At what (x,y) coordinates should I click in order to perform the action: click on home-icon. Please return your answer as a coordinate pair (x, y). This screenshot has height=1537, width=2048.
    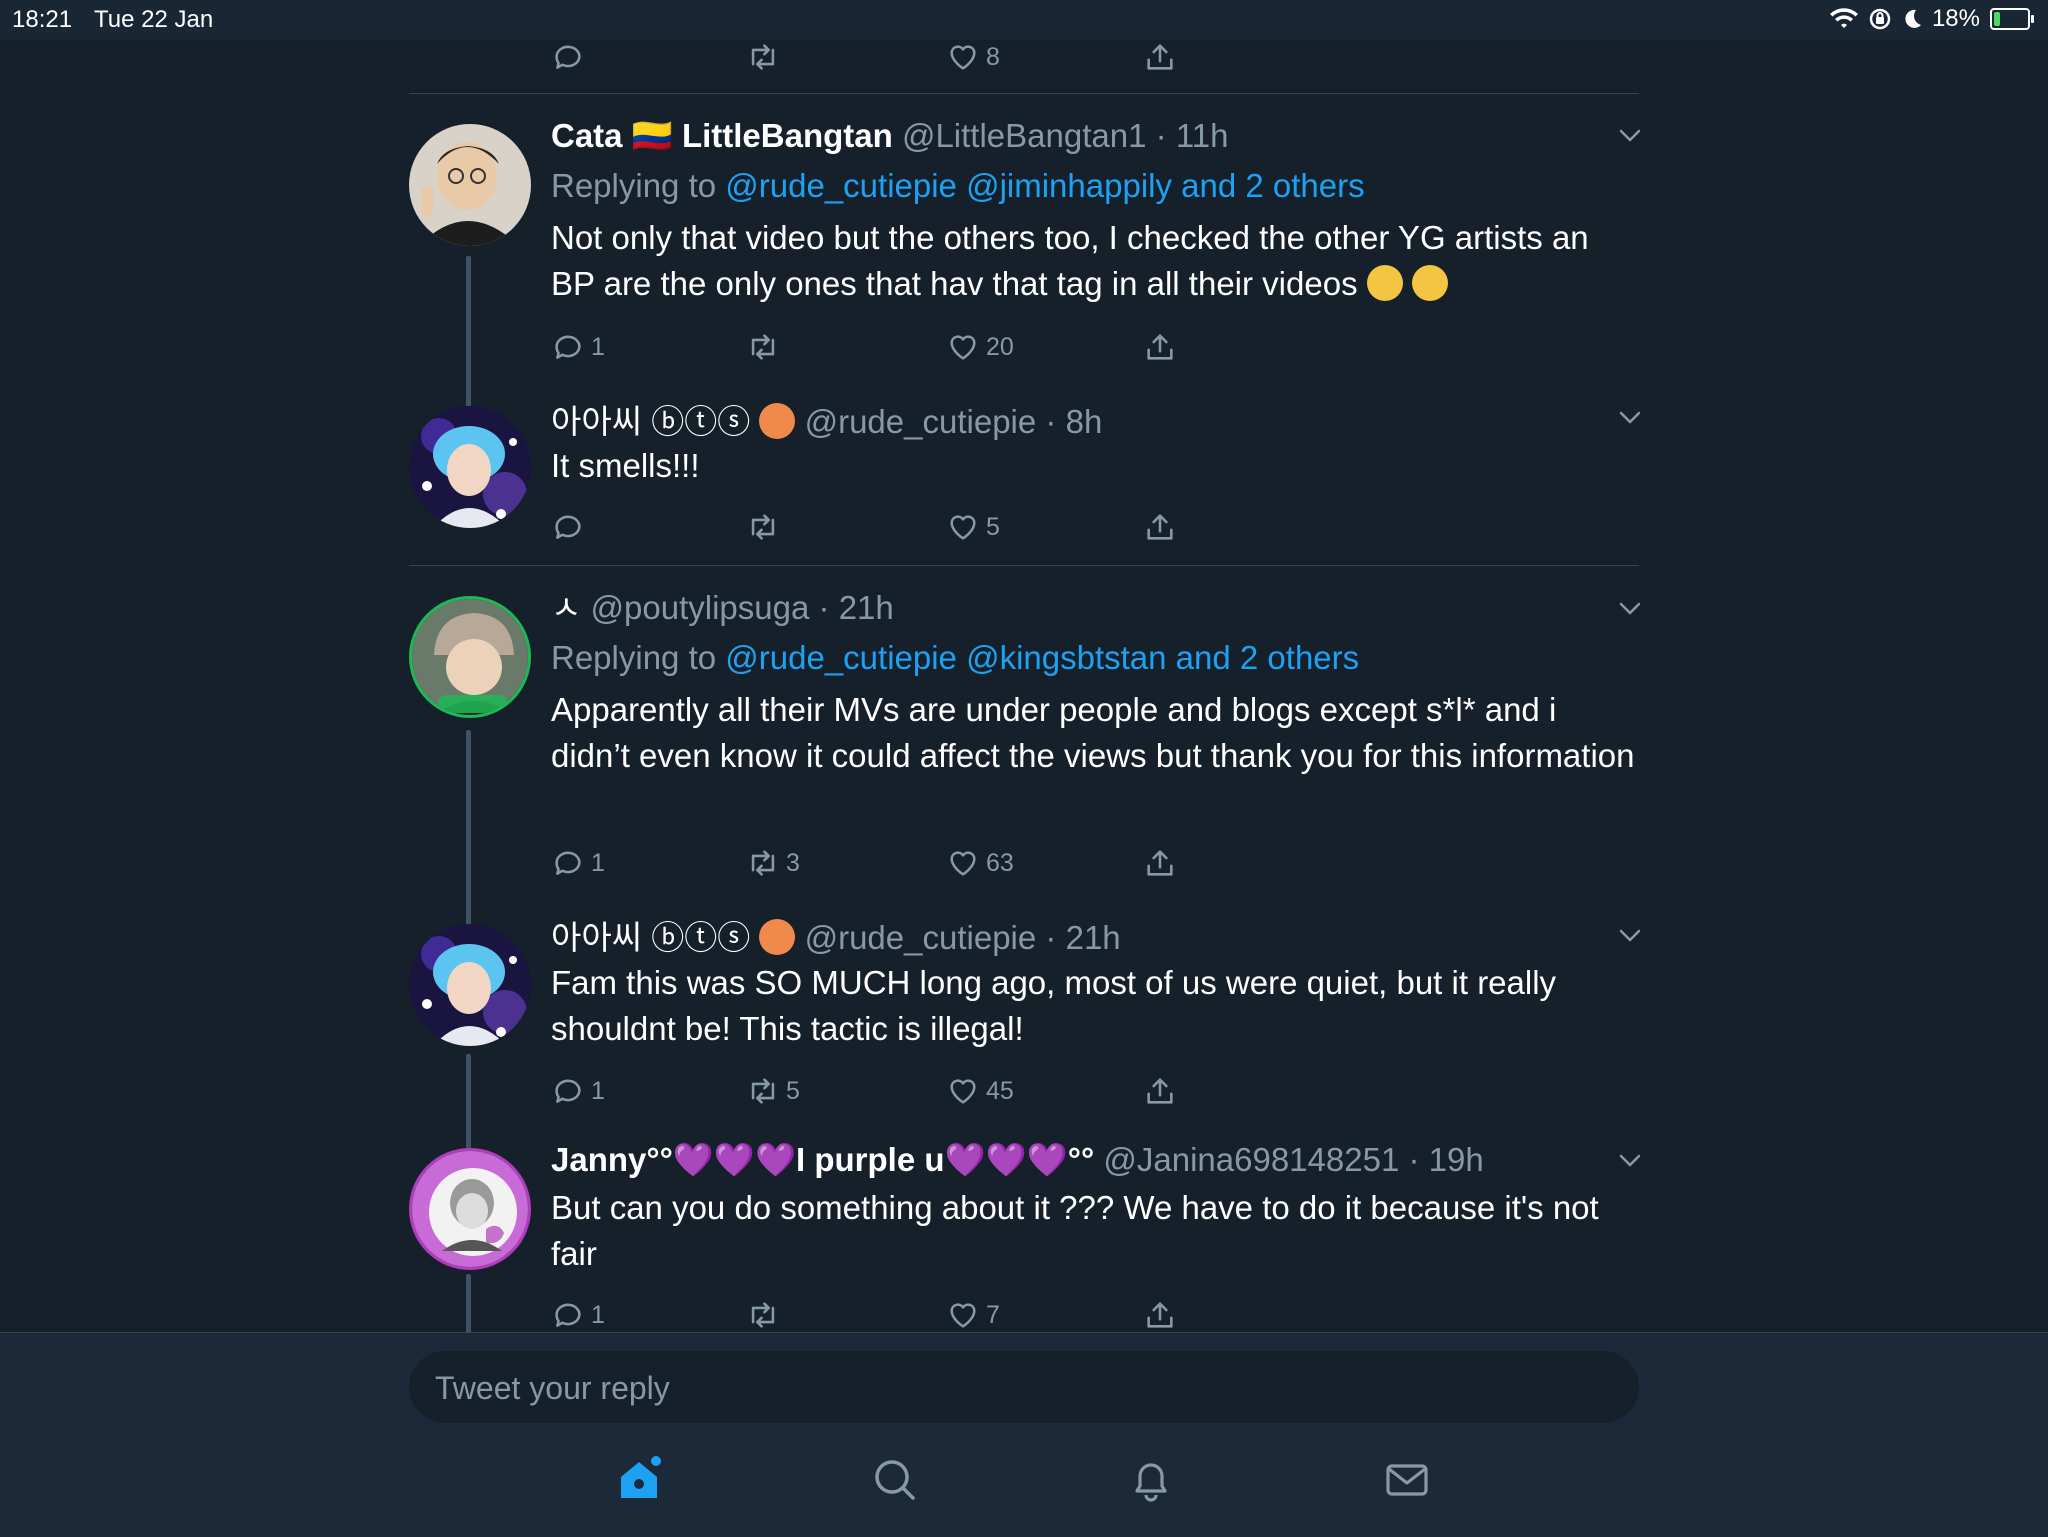
    Looking at the image, I should click on (641, 1477).